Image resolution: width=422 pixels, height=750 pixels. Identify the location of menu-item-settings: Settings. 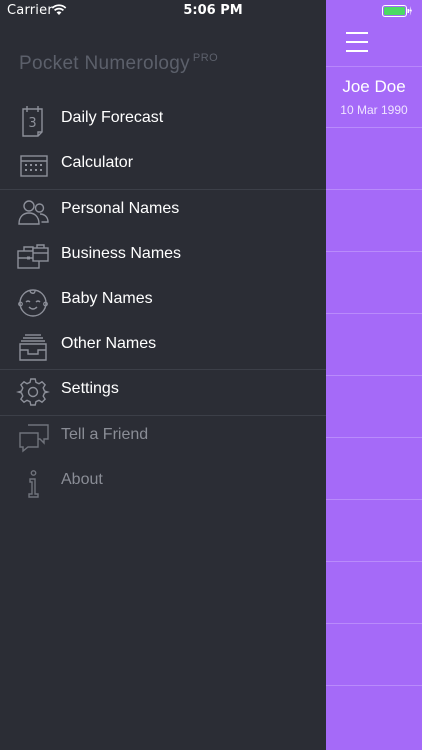
(163, 391).